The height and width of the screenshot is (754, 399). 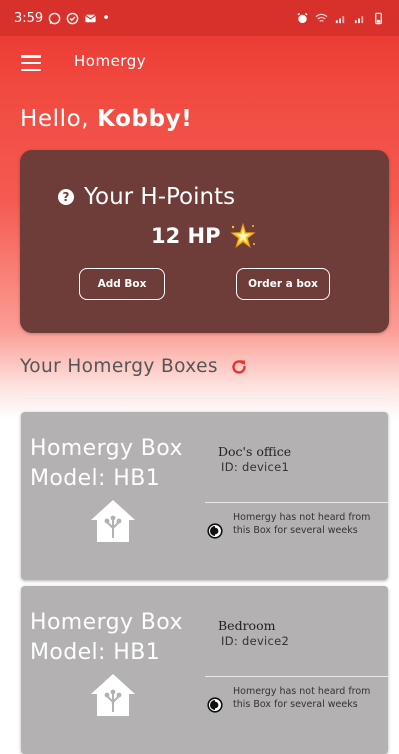 What do you see at coordinates (255, 451) in the screenshot?
I see `box-name: Doc's office` at bounding box center [255, 451].